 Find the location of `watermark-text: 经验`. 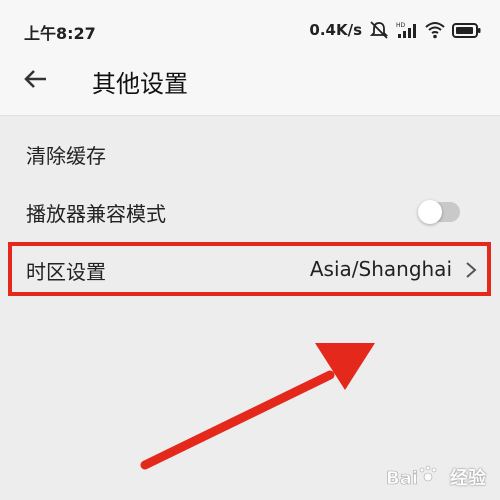

watermark-text: 经验 is located at coordinates (468, 478).